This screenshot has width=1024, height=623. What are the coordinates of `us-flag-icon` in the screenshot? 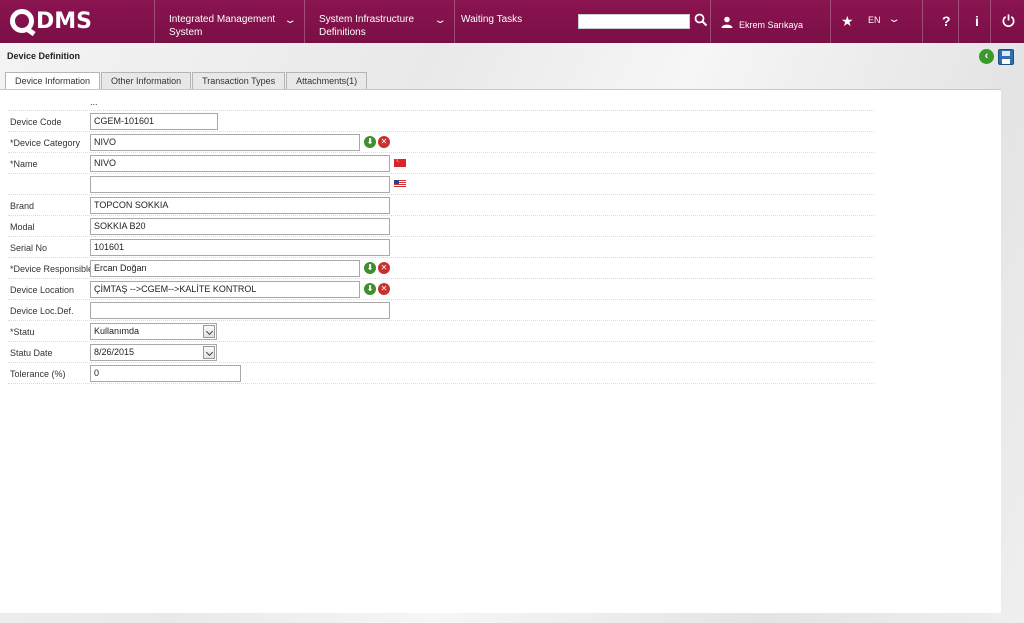 It's located at (400, 184).